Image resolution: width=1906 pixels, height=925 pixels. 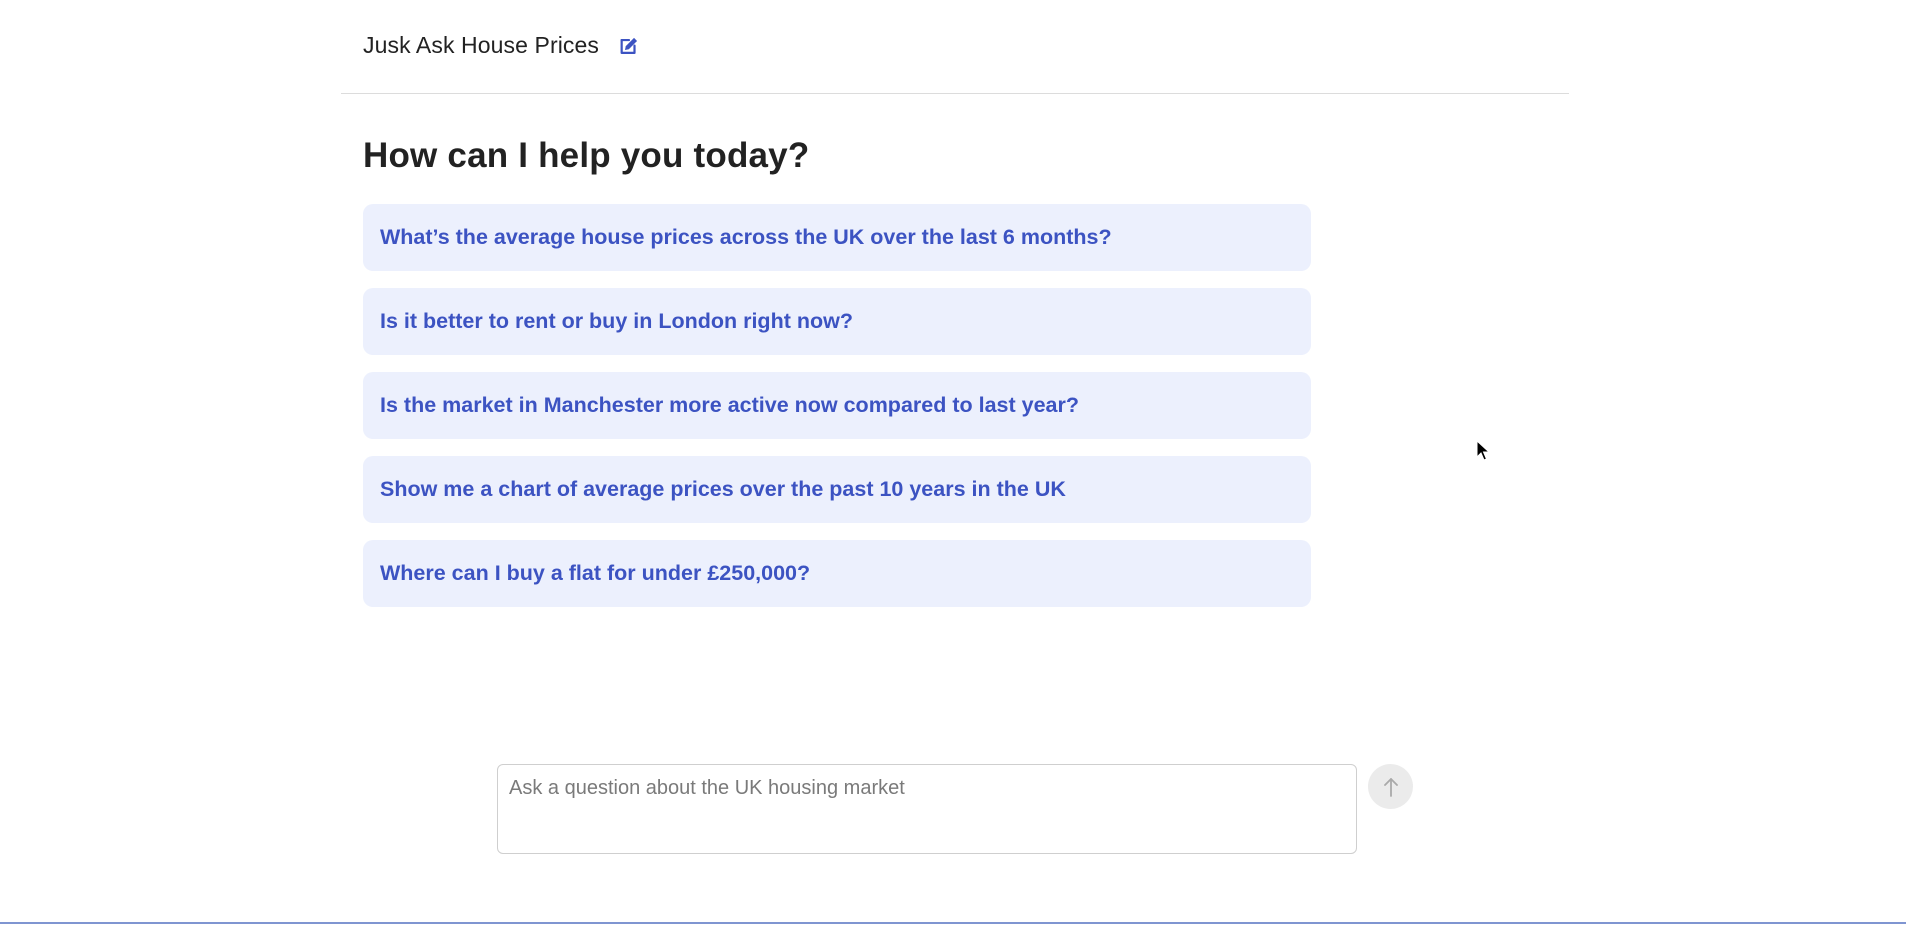 I want to click on edit-icon, so click(x=629, y=45).